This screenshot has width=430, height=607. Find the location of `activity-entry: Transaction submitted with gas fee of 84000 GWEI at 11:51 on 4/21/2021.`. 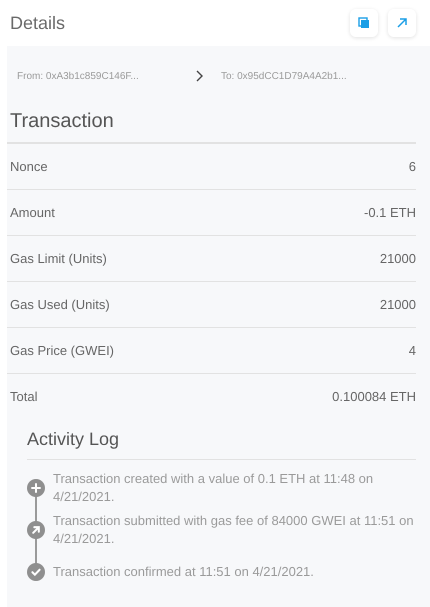

activity-entry: Transaction submitted with gas fee of 84000 GWEI at 11:51 on 4/21/2021. is located at coordinates (234, 530).